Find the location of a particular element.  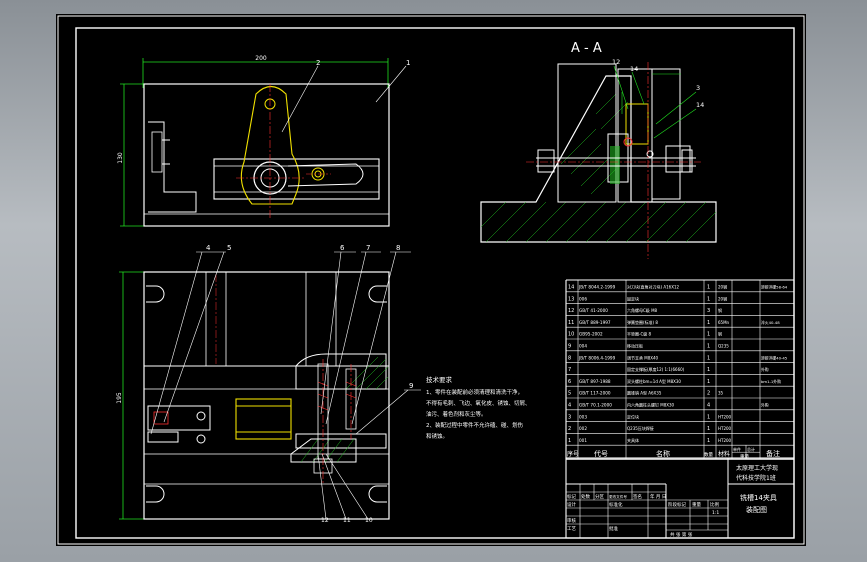

bom-row-no: 10 is located at coordinates (571, 335).